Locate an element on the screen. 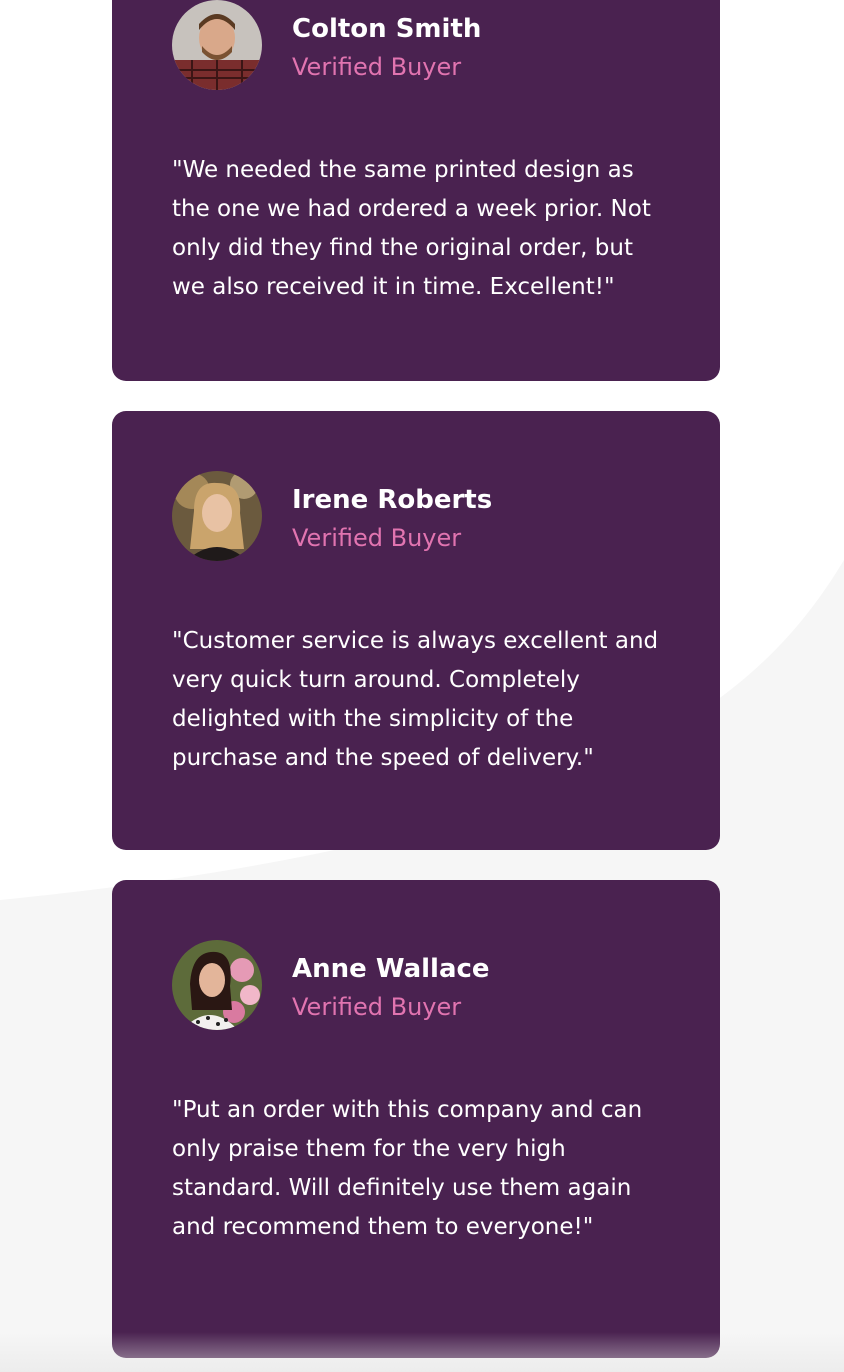 This screenshot has height=1372, width=844. reviewer-name: Anne Wallace is located at coordinates (391, 969).